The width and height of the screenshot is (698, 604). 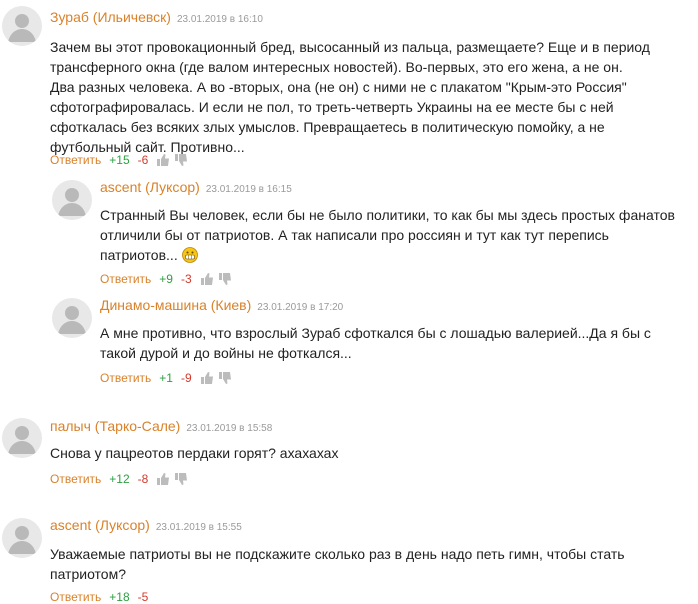 I want to click on comment-header: ascent (Луксор) 23.01.2019 в 15:55, so click(x=146, y=526).